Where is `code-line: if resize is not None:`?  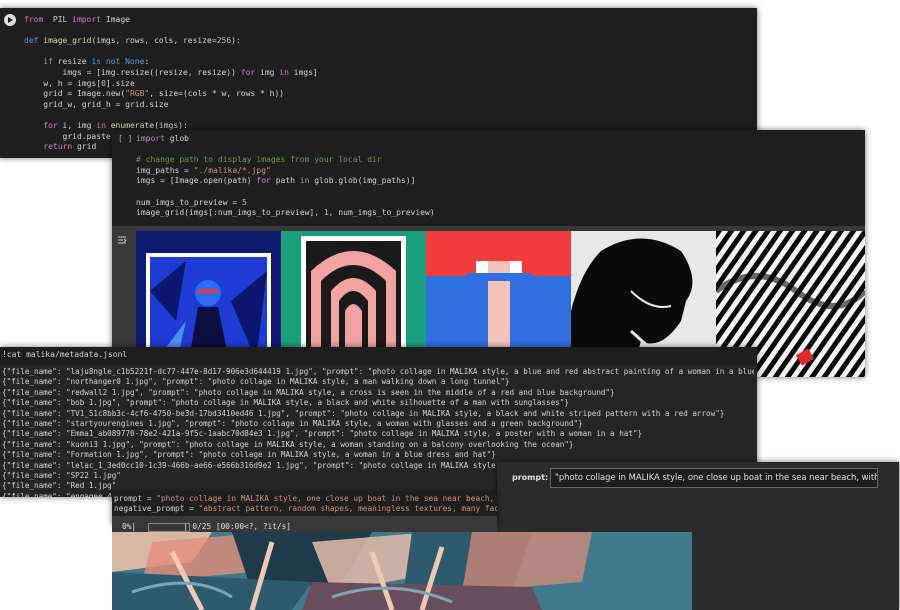
code-line: if resize is not None: is located at coordinates (171, 62).